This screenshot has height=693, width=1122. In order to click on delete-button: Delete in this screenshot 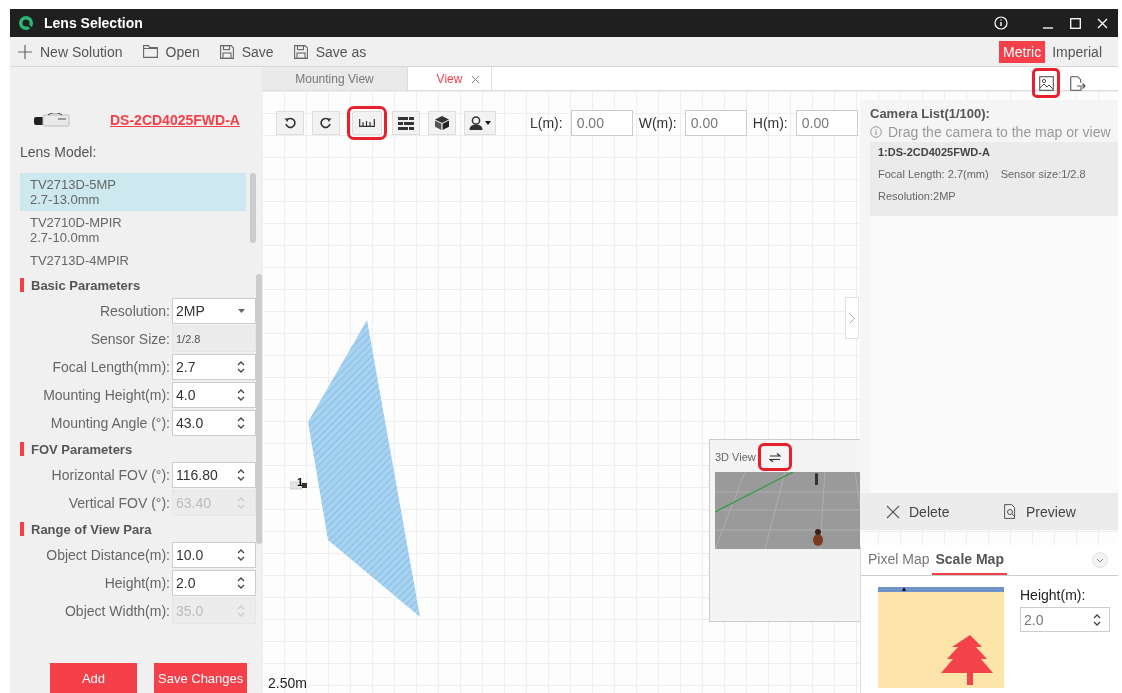, I will do `click(945, 511)`.